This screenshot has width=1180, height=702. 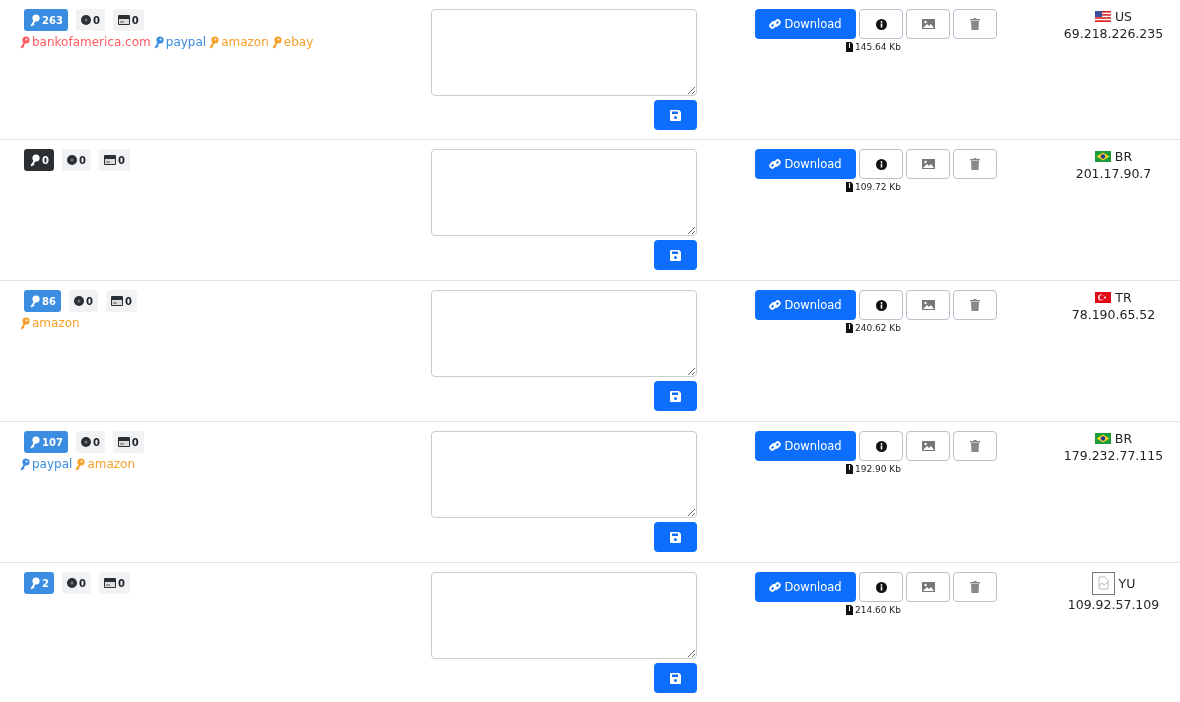 What do you see at coordinates (1113, 604) in the screenshot?
I see `ip-address: 109.92.57.109` at bounding box center [1113, 604].